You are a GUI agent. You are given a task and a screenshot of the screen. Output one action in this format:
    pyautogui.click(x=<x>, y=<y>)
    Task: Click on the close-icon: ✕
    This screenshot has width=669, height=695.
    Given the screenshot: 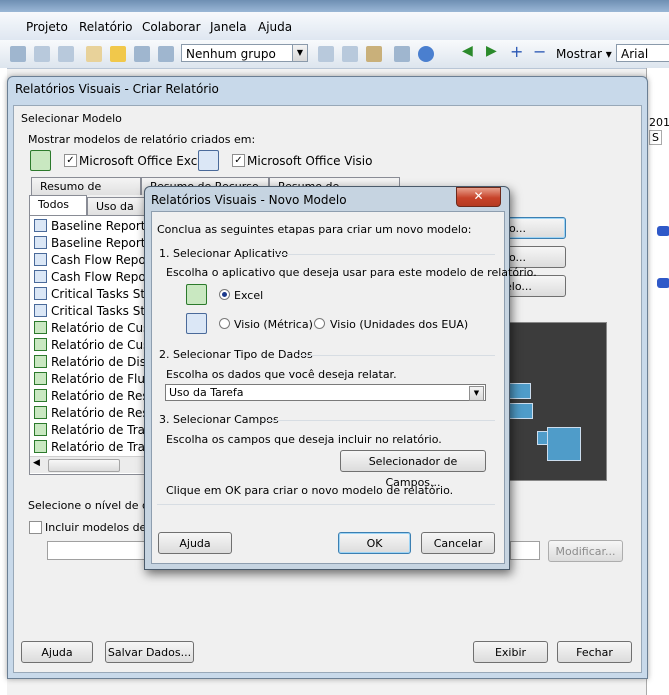 What is the action you would take?
    pyautogui.click(x=478, y=197)
    